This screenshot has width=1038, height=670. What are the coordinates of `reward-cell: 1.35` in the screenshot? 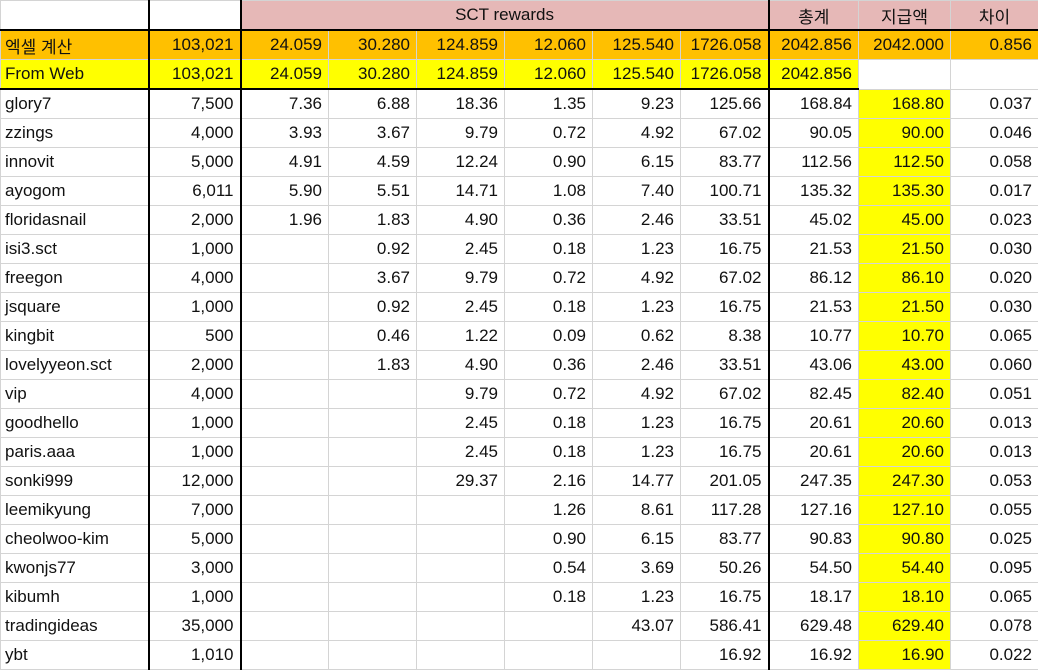 It's located at (549, 104).